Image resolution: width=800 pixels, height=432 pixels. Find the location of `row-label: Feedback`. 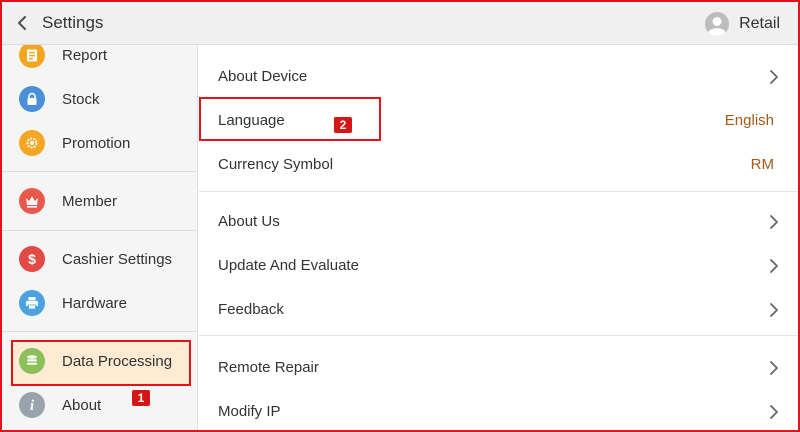

row-label: Feedback is located at coordinates (251, 309).